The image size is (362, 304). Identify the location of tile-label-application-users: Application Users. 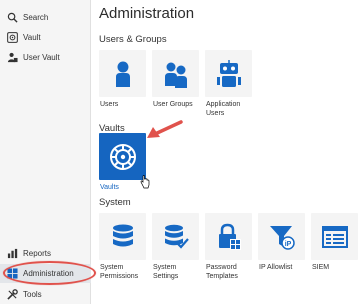
(223, 109).